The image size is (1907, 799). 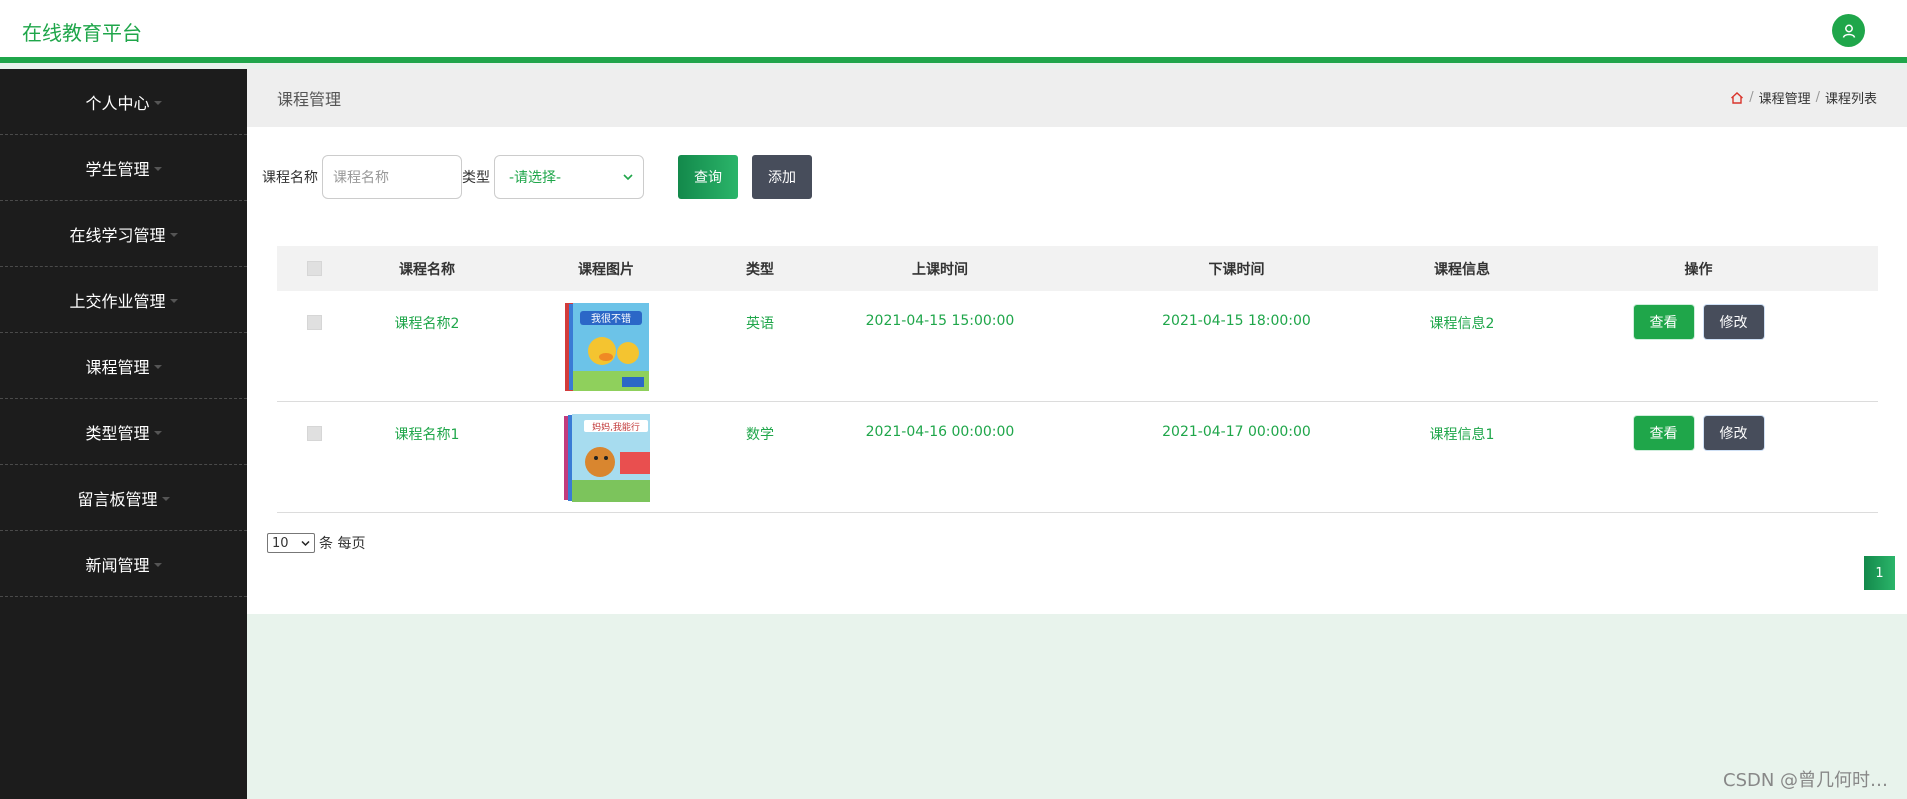 I want to click on type-select-value: -请选择-, so click(x=535, y=178).